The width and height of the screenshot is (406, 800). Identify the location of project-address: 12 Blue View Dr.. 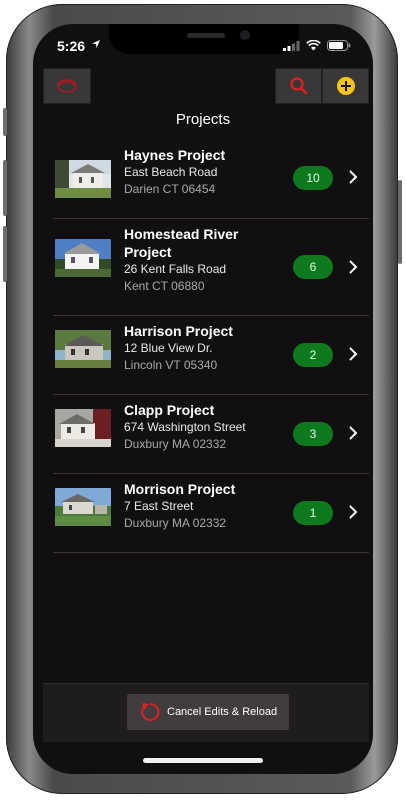
(168, 348).